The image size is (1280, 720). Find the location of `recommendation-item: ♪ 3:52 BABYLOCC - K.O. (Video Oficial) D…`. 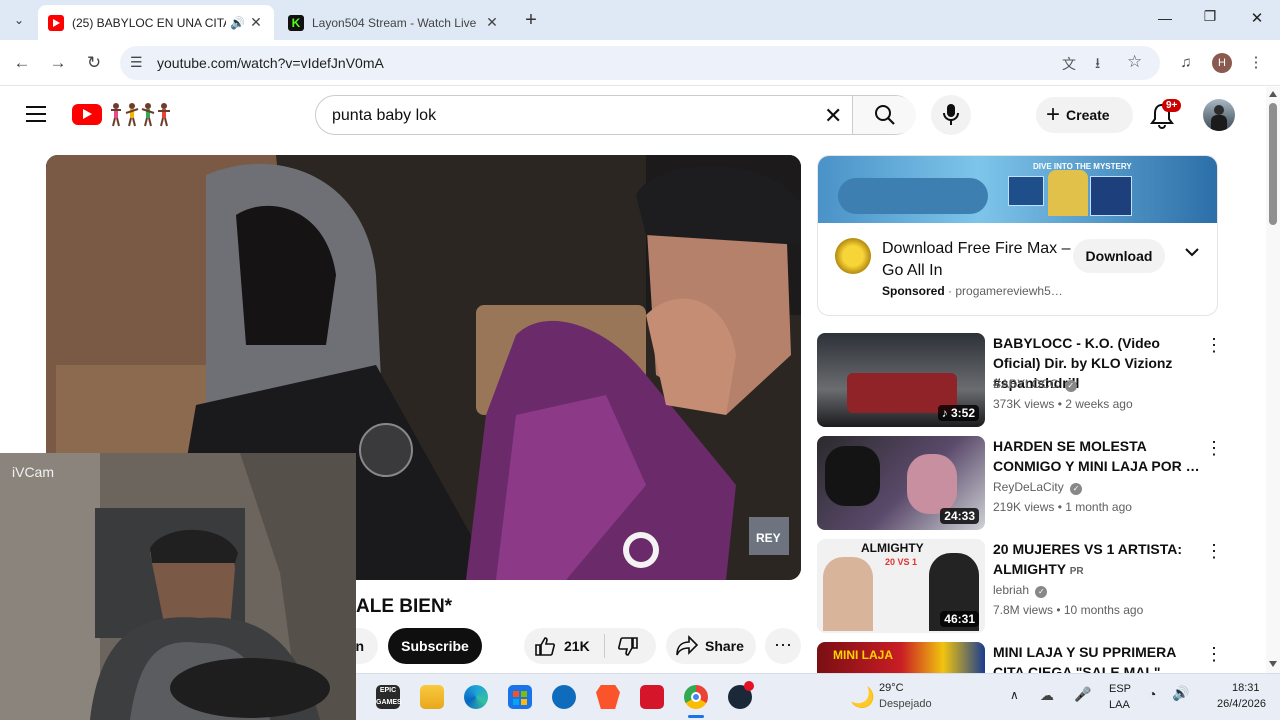

recommendation-item: ♪ 3:52 BABYLOCC - K.O. (Video Oficial) D… is located at coordinates (1027, 381).